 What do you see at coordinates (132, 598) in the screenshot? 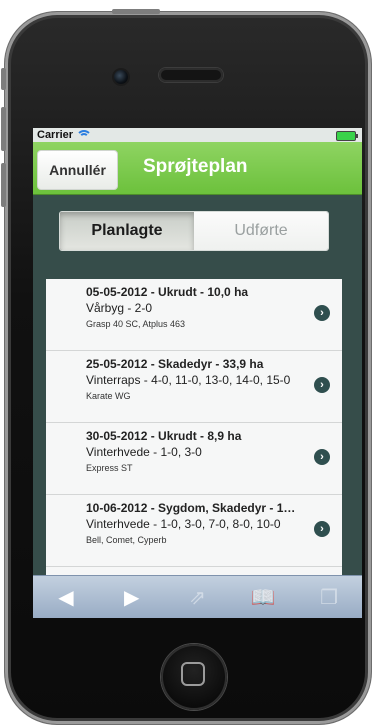
I see `forward-arrow-icon: ▶` at bounding box center [132, 598].